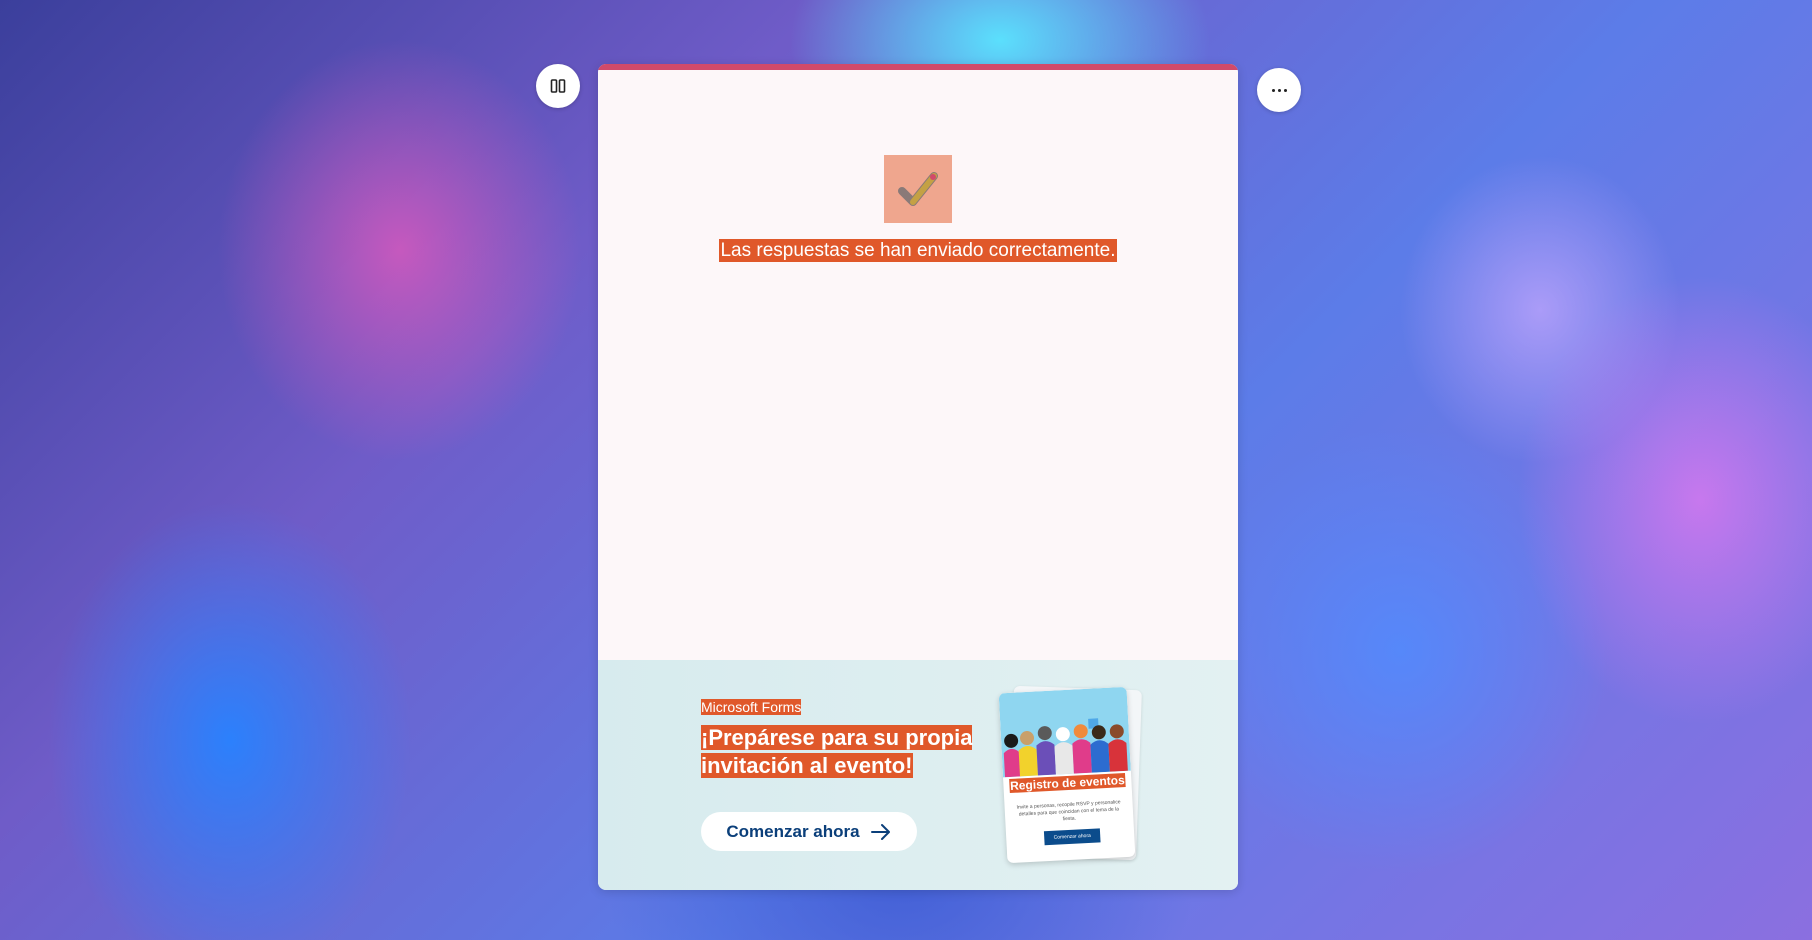 The height and width of the screenshot is (940, 1812). I want to click on immersive-reader-icon, so click(558, 86).